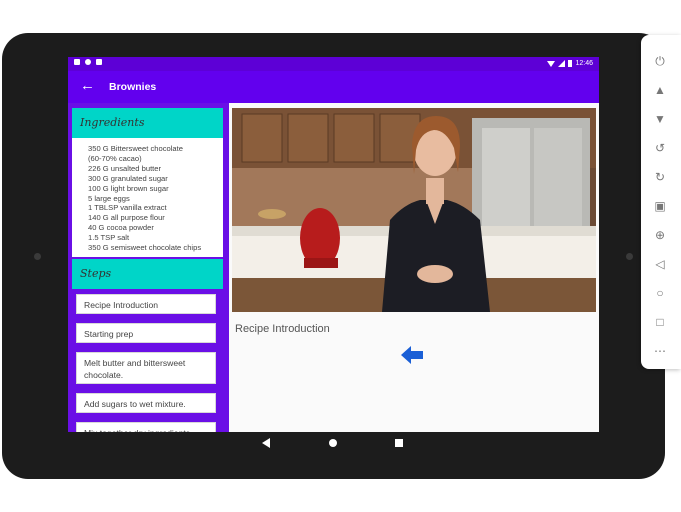 The width and height of the screenshot is (681, 512). I want to click on previous-step-button, so click(412, 357).